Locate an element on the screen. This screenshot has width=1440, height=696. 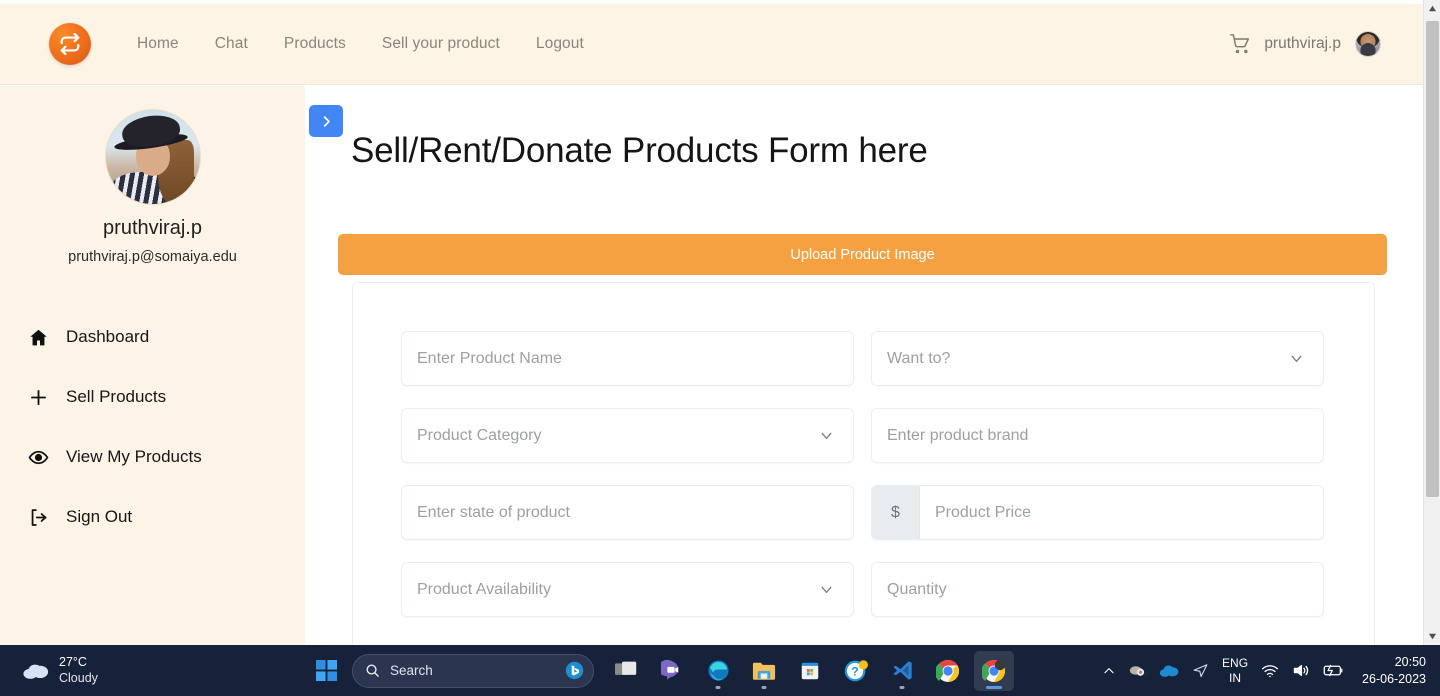
user-avatar is located at coordinates (1368, 44).